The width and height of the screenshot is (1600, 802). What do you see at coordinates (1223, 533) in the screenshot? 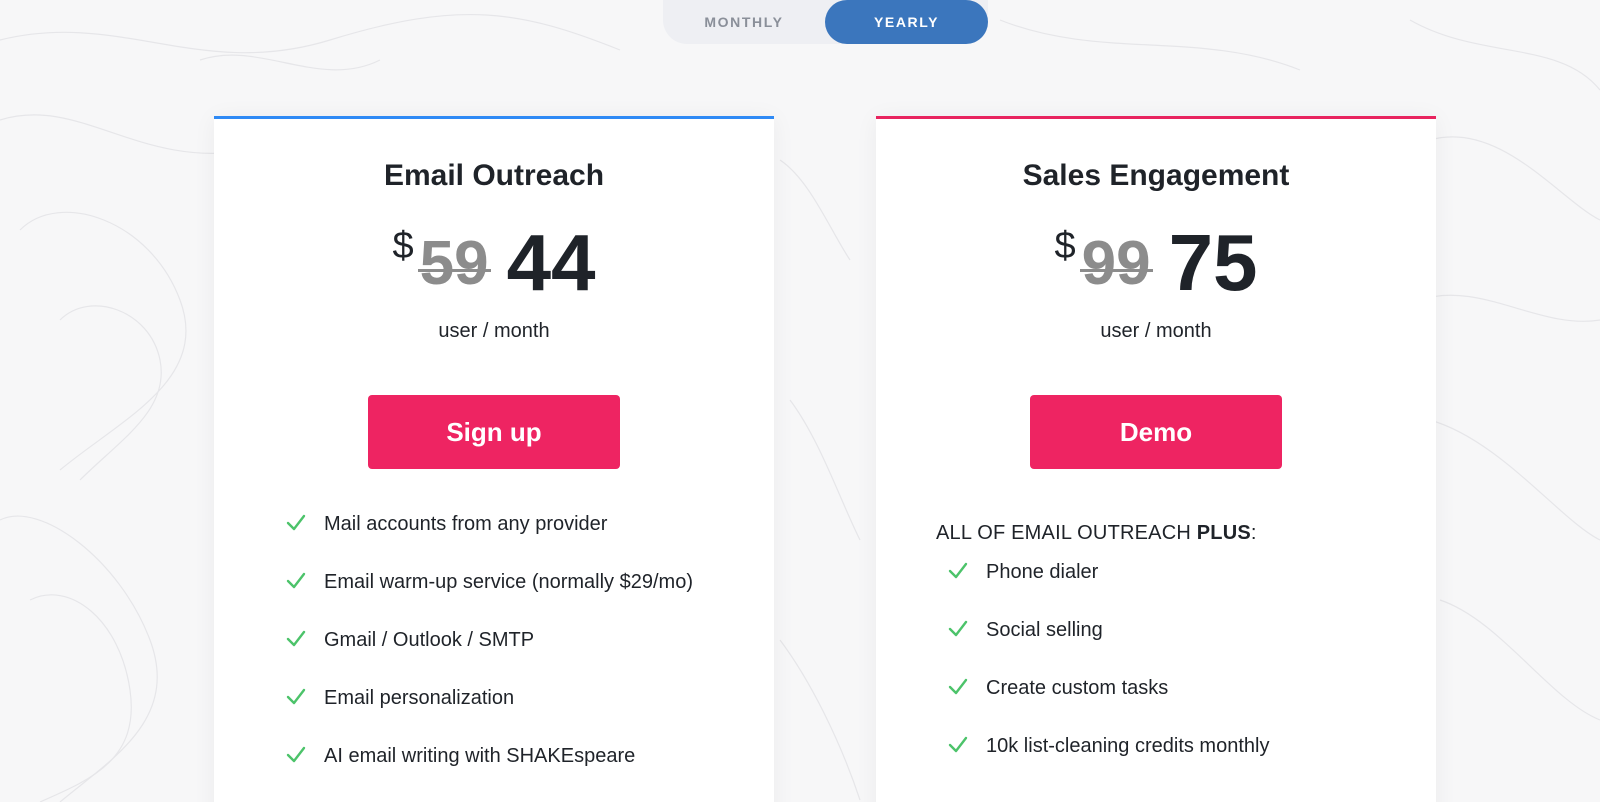
I see `intro-bold: PLUS` at bounding box center [1223, 533].